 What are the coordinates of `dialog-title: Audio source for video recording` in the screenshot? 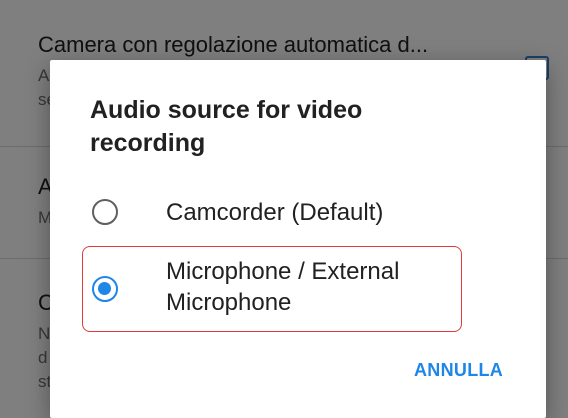 It's located at (226, 126).